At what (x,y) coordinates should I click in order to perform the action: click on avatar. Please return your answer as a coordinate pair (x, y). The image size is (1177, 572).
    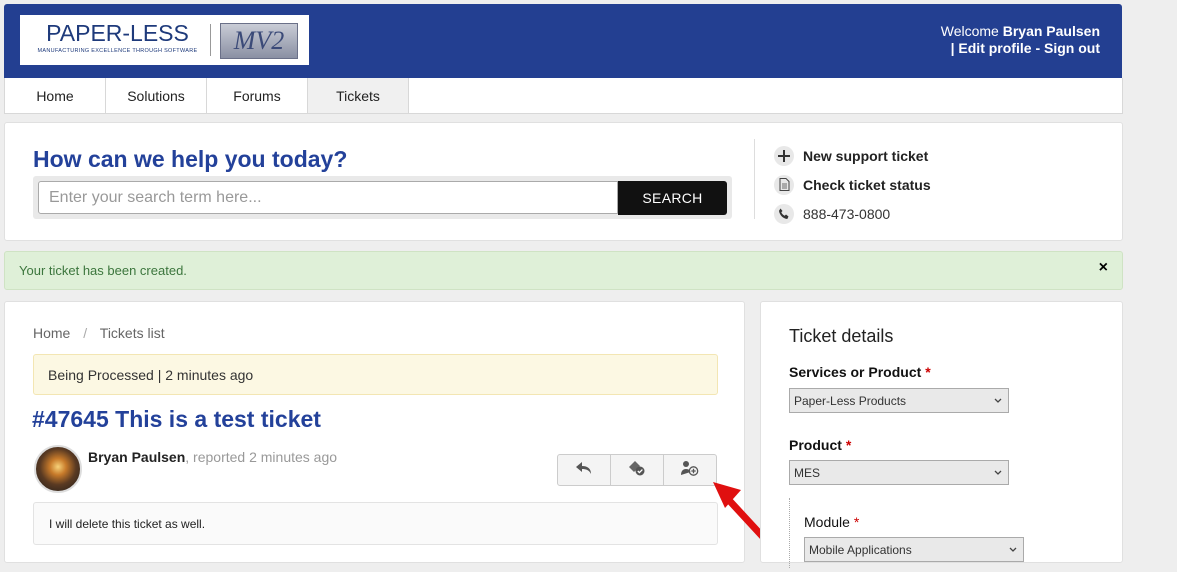
    Looking at the image, I should click on (58, 469).